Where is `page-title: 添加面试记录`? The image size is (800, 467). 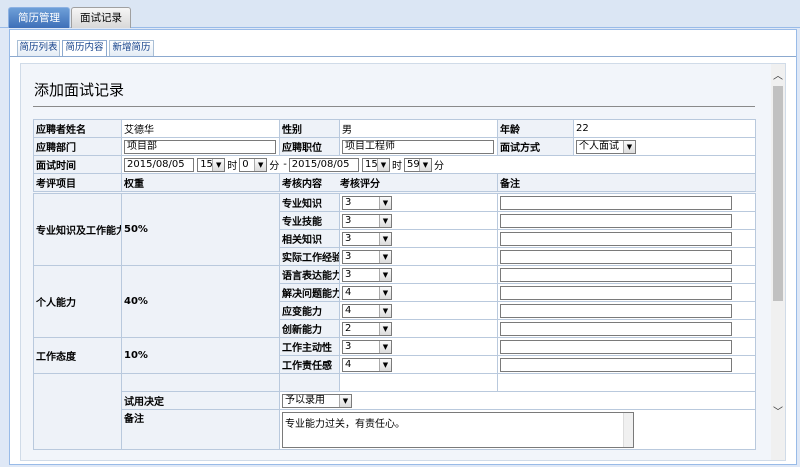 page-title: 添加面试记录 is located at coordinates (79, 90).